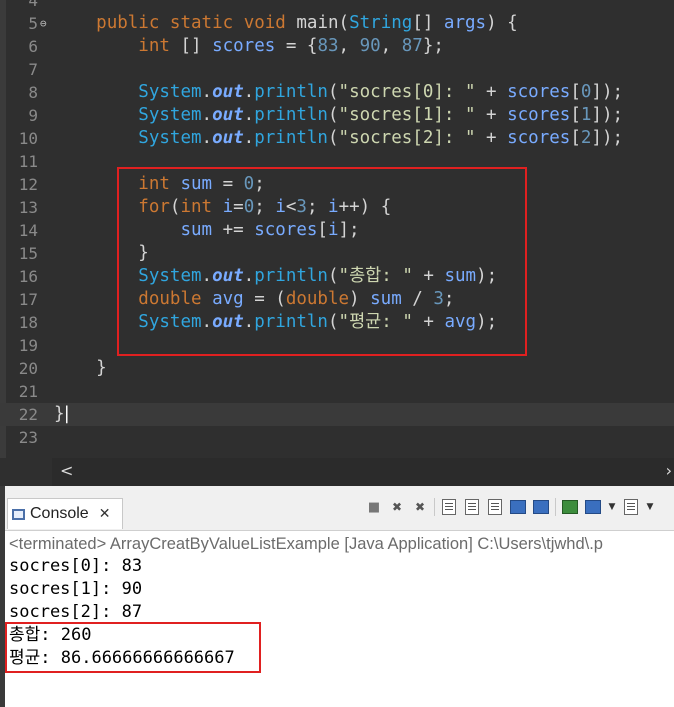 The width and height of the screenshot is (674, 707). I want to click on code-token: [, so click(575, 115).